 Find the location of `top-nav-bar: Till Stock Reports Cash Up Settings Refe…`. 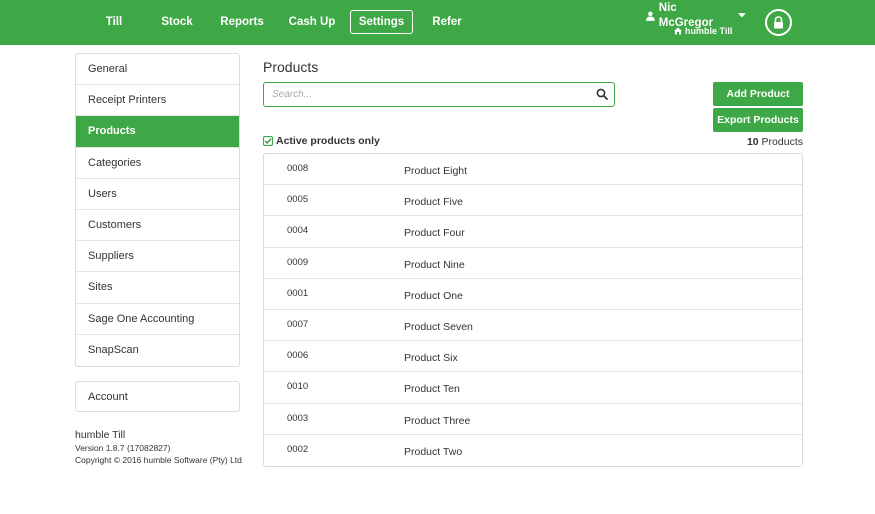

top-nav-bar: Till Stock Reports Cash Up Settings Refe… is located at coordinates (437, 22).